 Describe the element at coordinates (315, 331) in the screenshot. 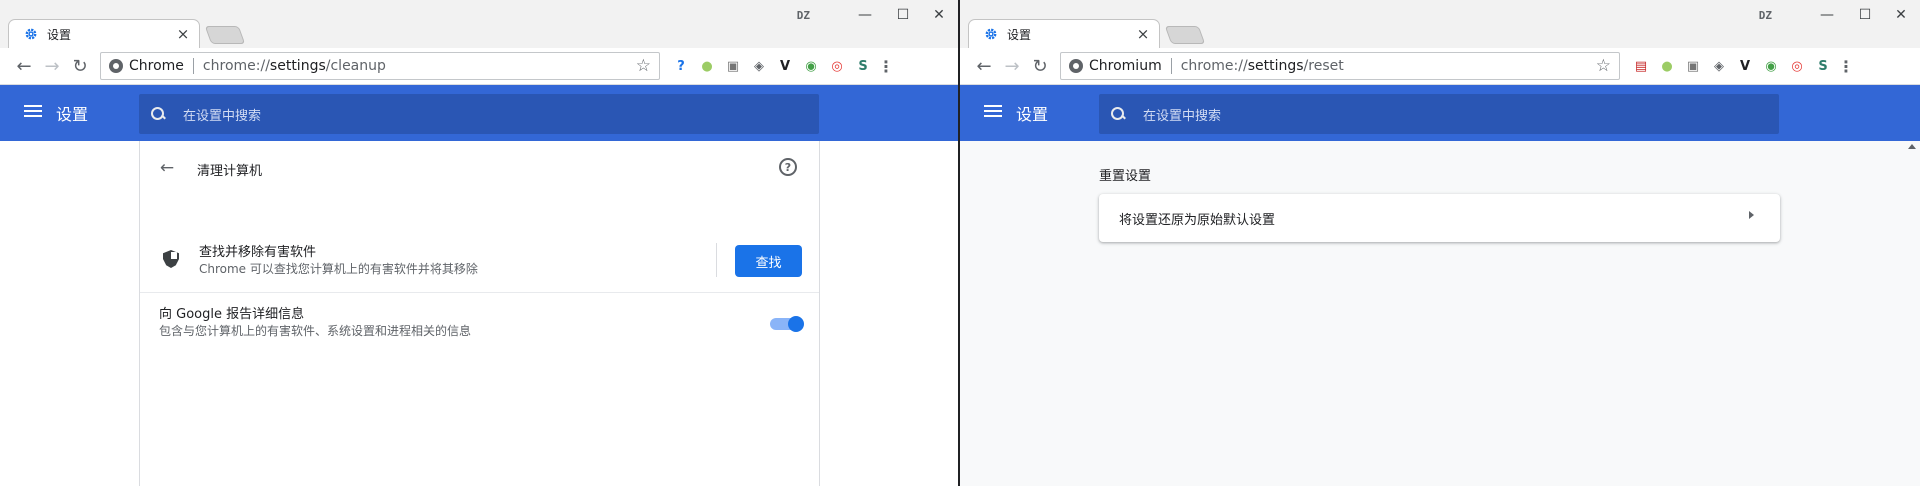

I see `report-description: 包含与您计算机上的有害软件、系统设置和进程相关的信息` at that location.